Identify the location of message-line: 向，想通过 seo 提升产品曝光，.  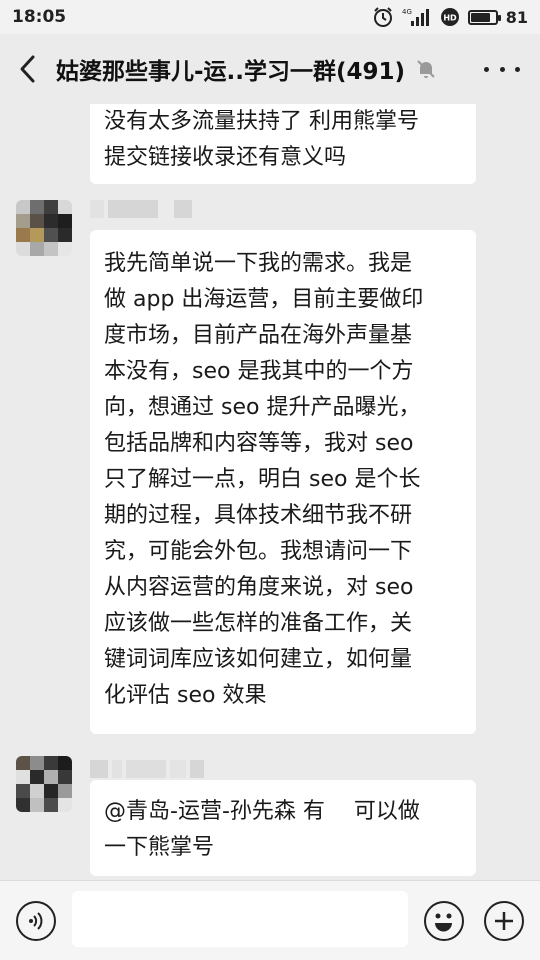
(262, 407).